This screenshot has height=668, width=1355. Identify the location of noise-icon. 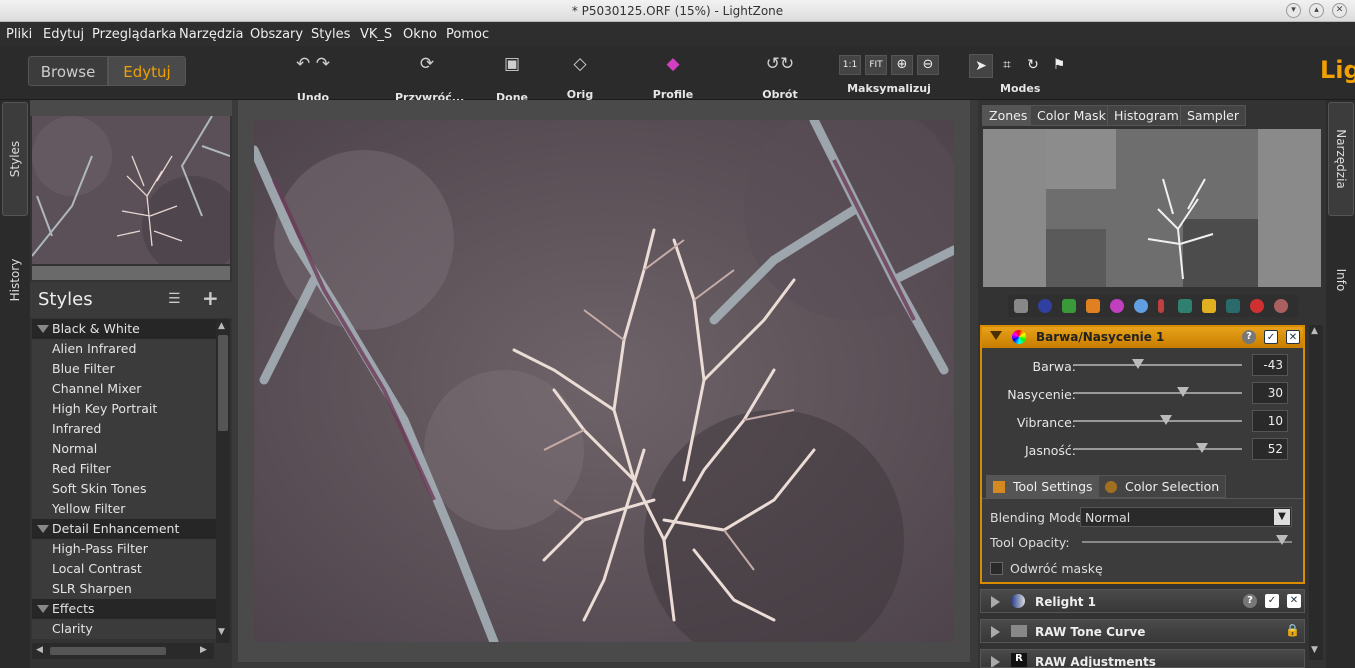
(1093, 306).